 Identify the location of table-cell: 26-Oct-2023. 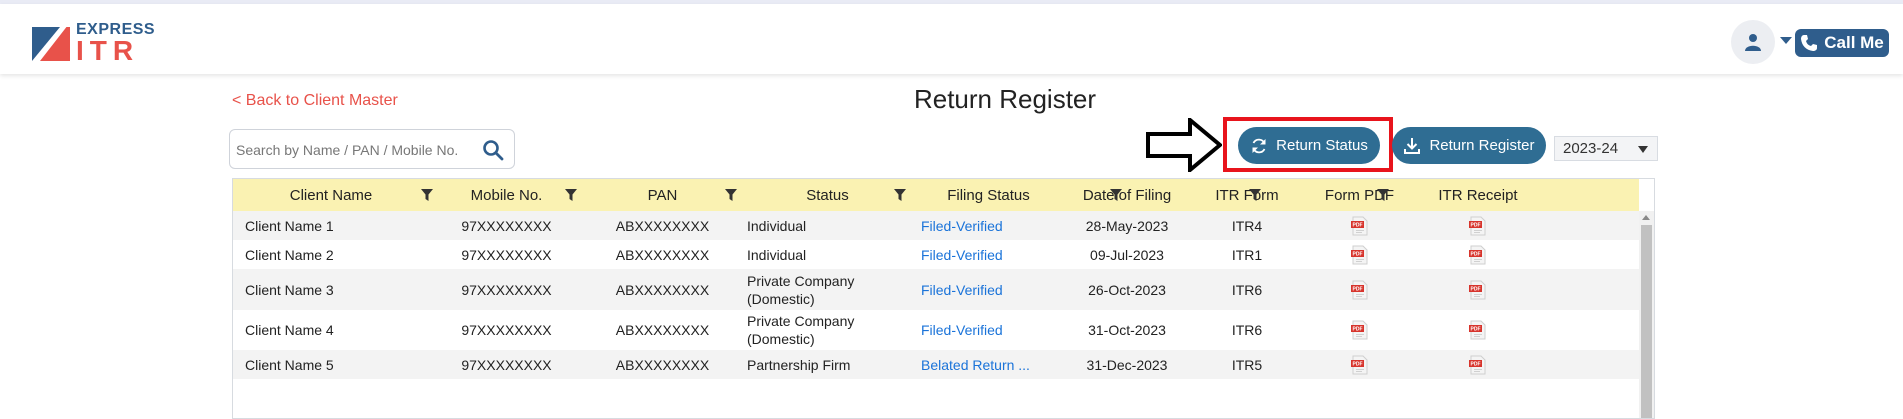
(1127, 289).